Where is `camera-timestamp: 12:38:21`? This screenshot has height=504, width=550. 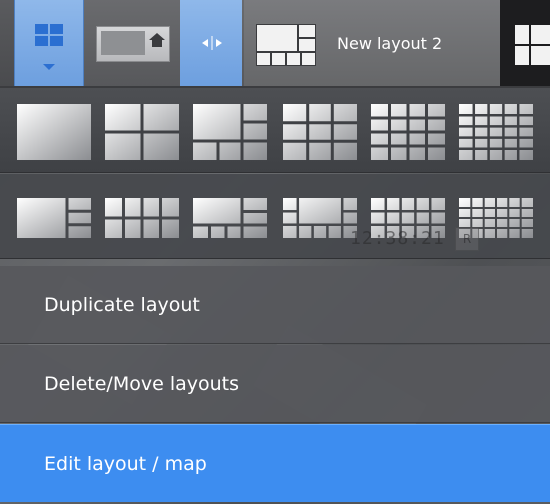
camera-timestamp: 12:38:21 is located at coordinates (397, 238).